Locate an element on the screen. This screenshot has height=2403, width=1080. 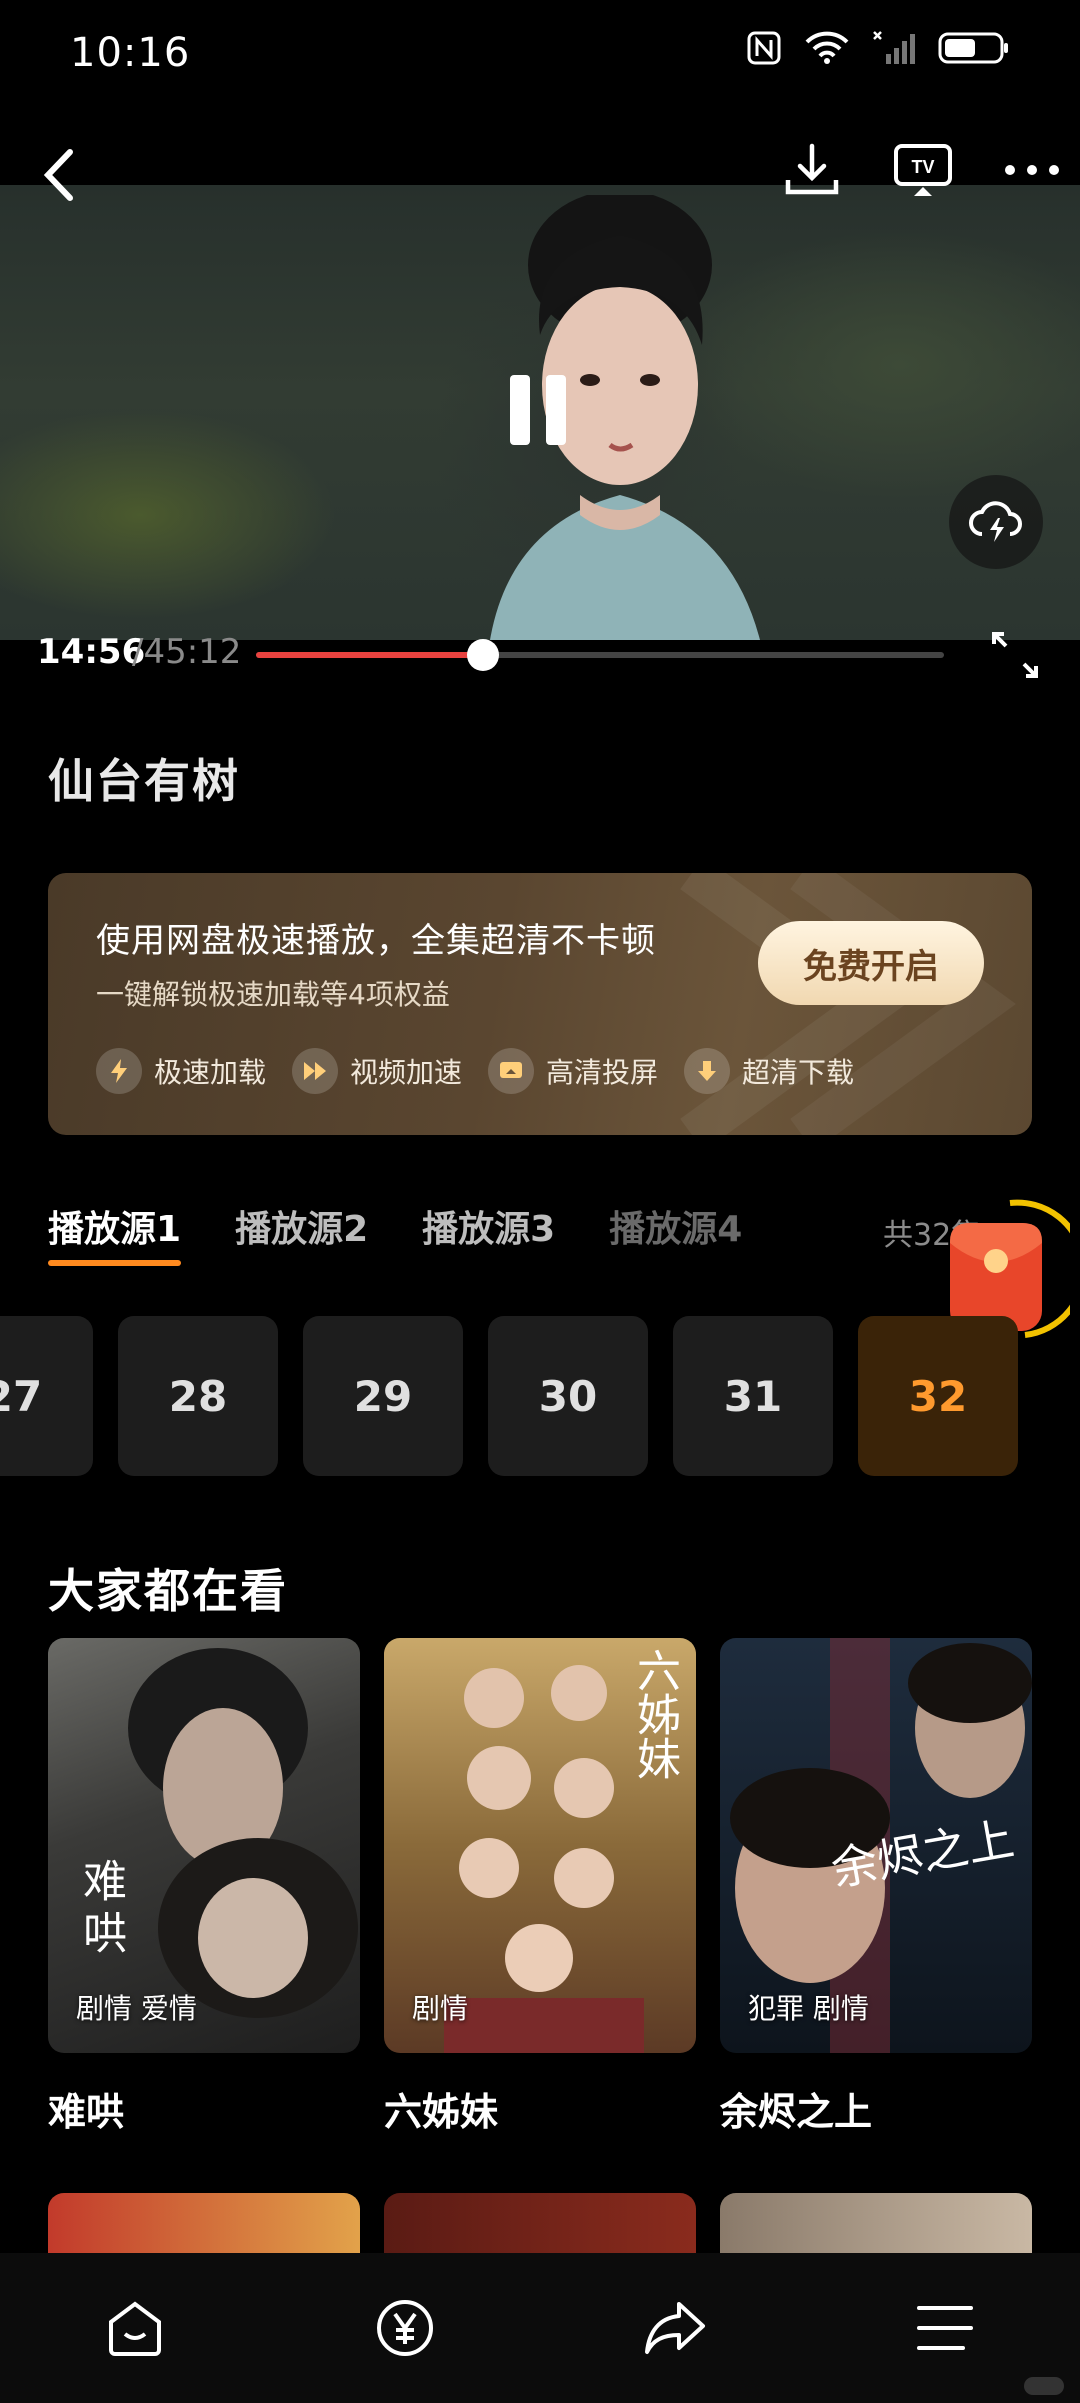
free-enable-button: 免费开启 is located at coordinates (871, 963).